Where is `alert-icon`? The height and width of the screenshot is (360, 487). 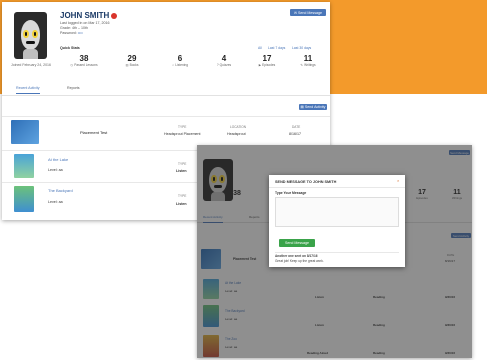 alert-icon is located at coordinates (114, 15).